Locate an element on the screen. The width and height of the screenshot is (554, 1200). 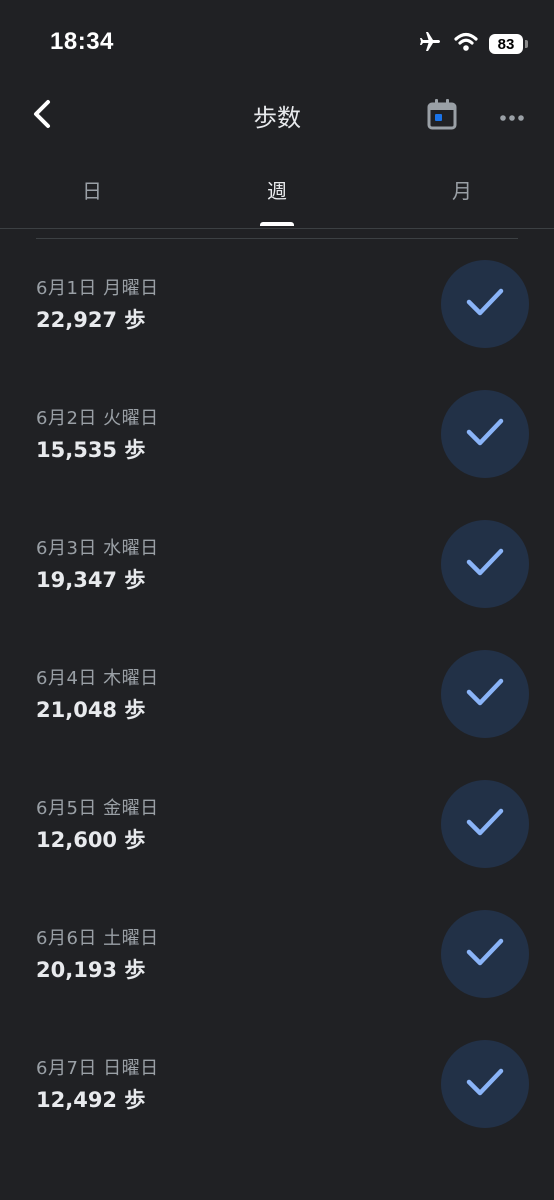
day-date: 6月3日 水曜日 is located at coordinates (97, 548).